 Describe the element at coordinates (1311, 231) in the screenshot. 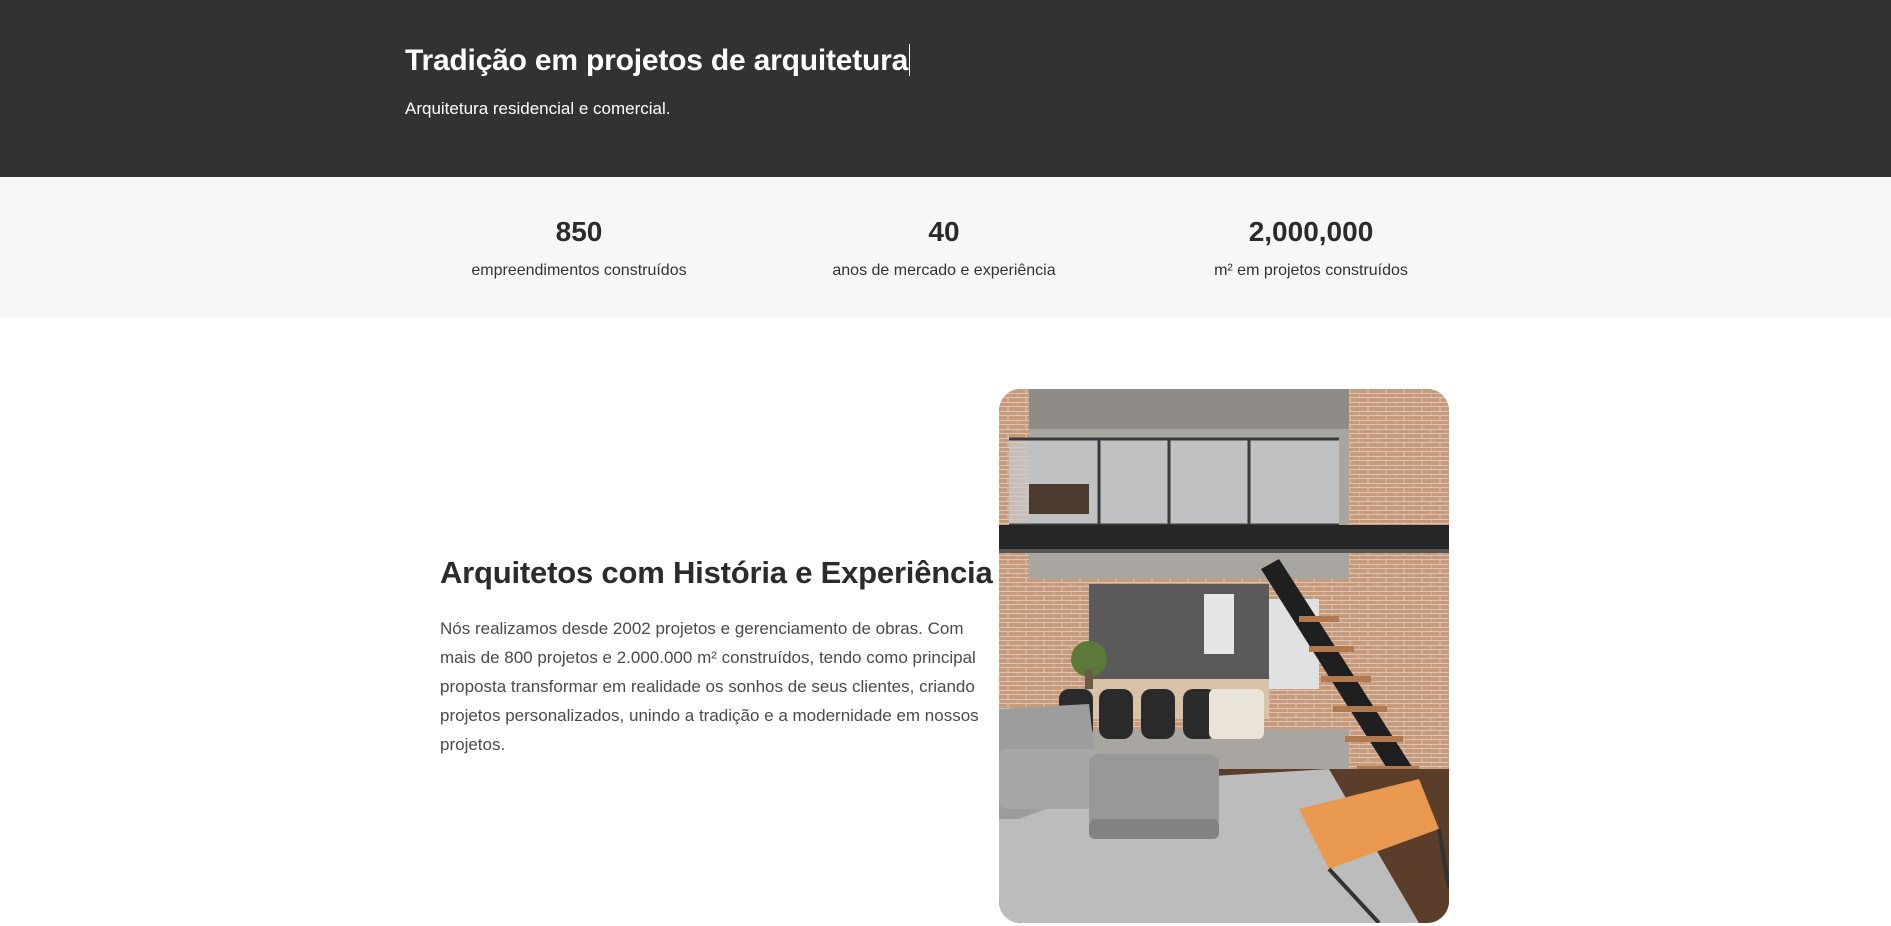

I see `stat-value: 2,000,000` at that location.